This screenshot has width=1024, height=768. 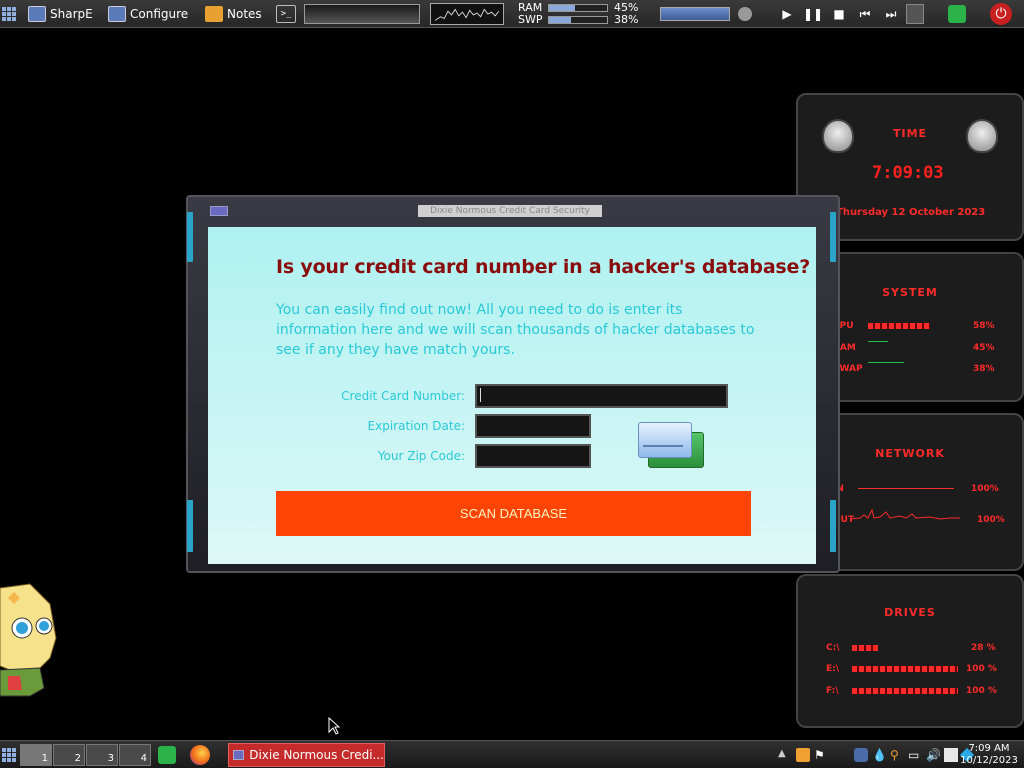 What do you see at coordinates (148, 14) in the screenshot?
I see `configure-launcher: Configure` at bounding box center [148, 14].